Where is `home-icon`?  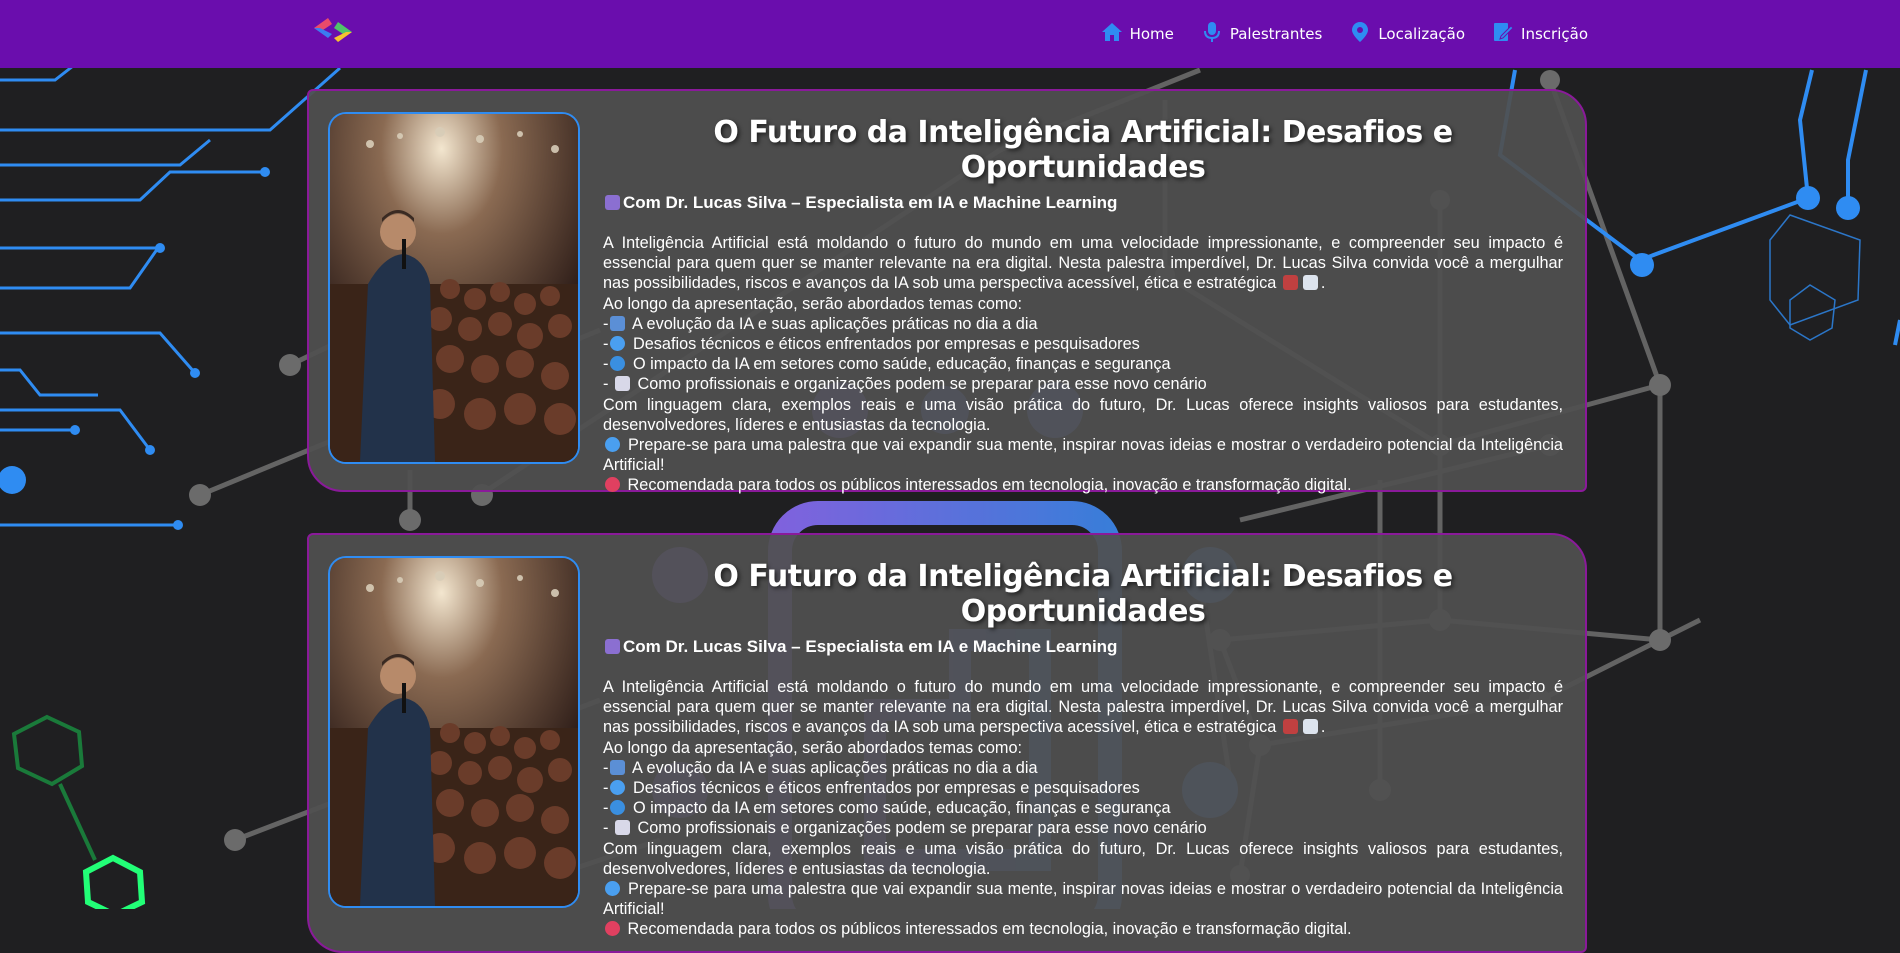
home-icon is located at coordinates (1111, 32).